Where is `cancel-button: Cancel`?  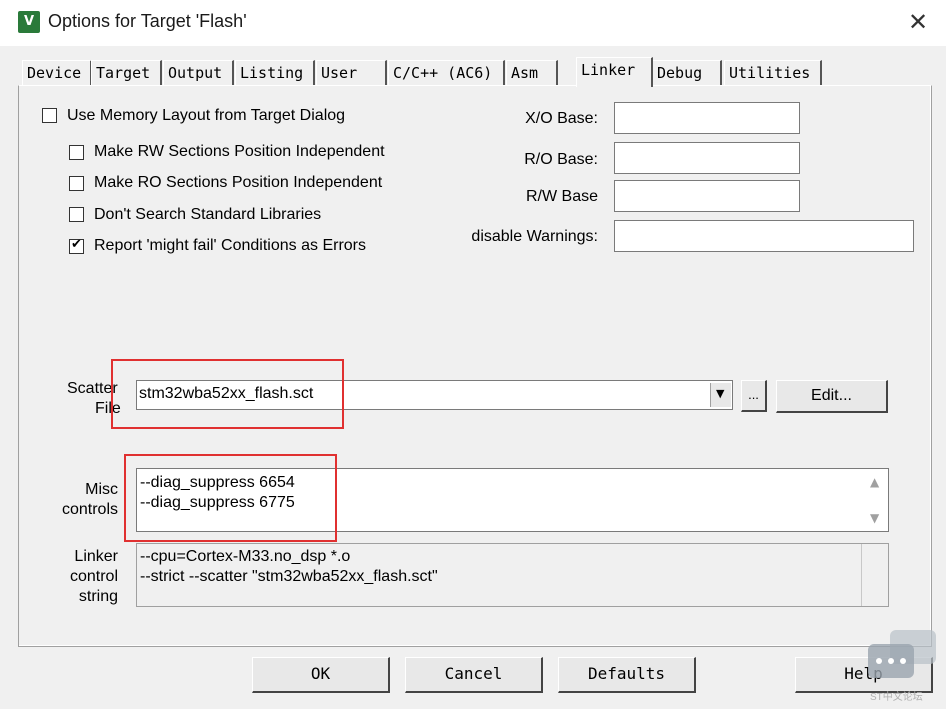 cancel-button: Cancel is located at coordinates (474, 675).